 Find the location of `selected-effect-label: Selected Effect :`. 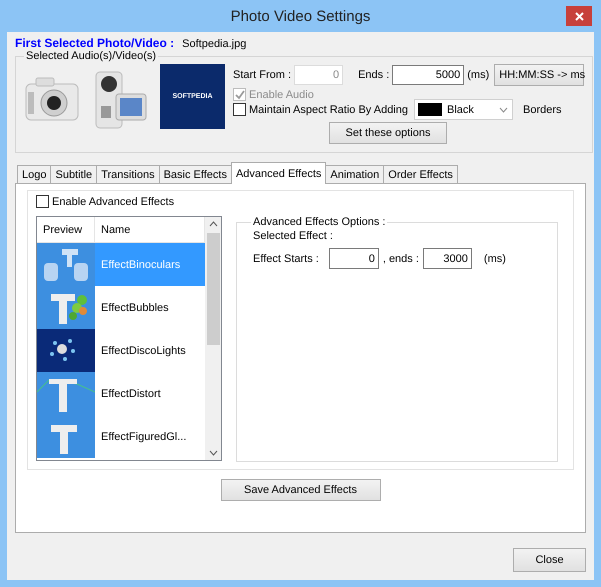

selected-effect-label: Selected Effect : is located at coordinates (293, 236).